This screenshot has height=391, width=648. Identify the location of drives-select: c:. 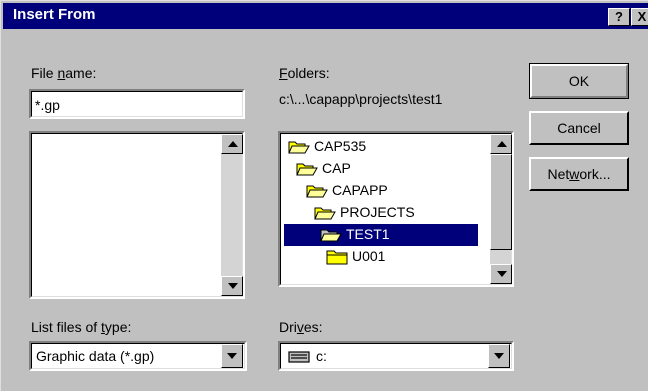
(396, 356).